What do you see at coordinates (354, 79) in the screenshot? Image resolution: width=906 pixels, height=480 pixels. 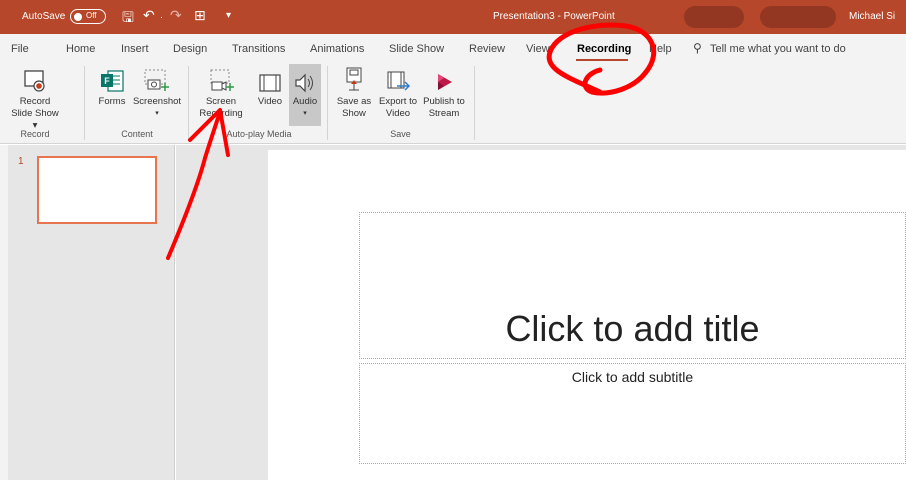 I see `save-as-show-icon` at bounding box center [354, 79].